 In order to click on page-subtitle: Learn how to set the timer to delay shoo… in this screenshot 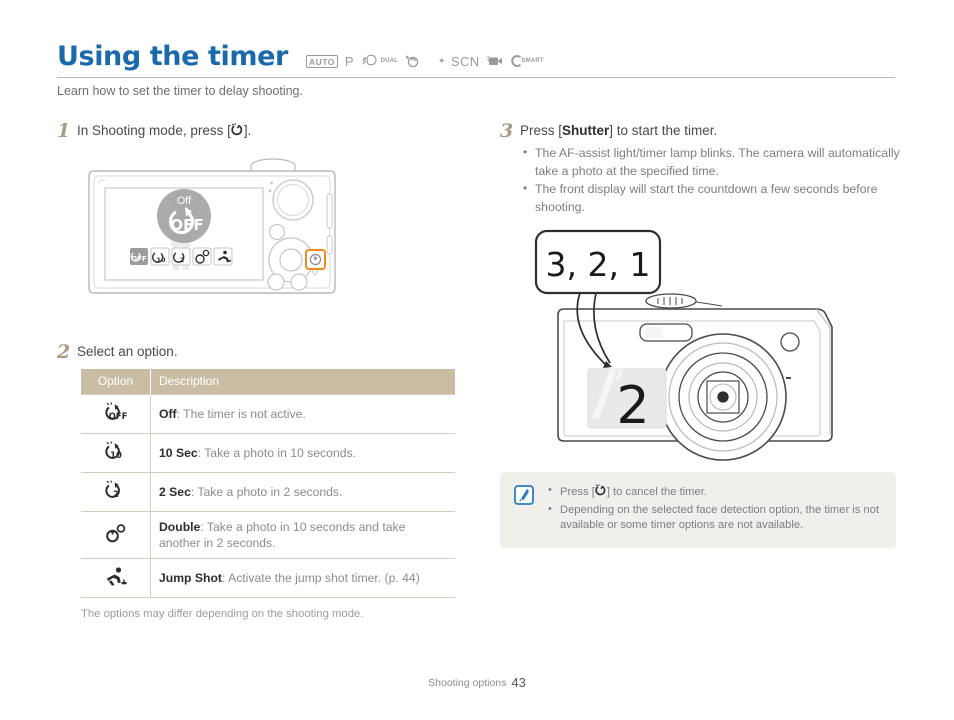, I will do `click(180, 91)`.